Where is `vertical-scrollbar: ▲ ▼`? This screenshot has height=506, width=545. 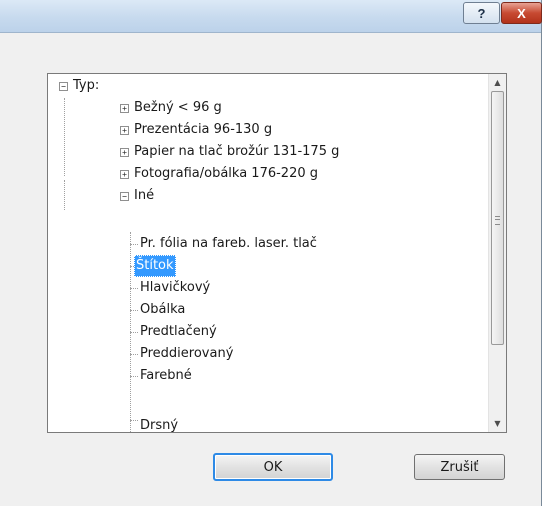
vertical-scrollbar: ▲ ▼ is located at coordinates (497, 253).